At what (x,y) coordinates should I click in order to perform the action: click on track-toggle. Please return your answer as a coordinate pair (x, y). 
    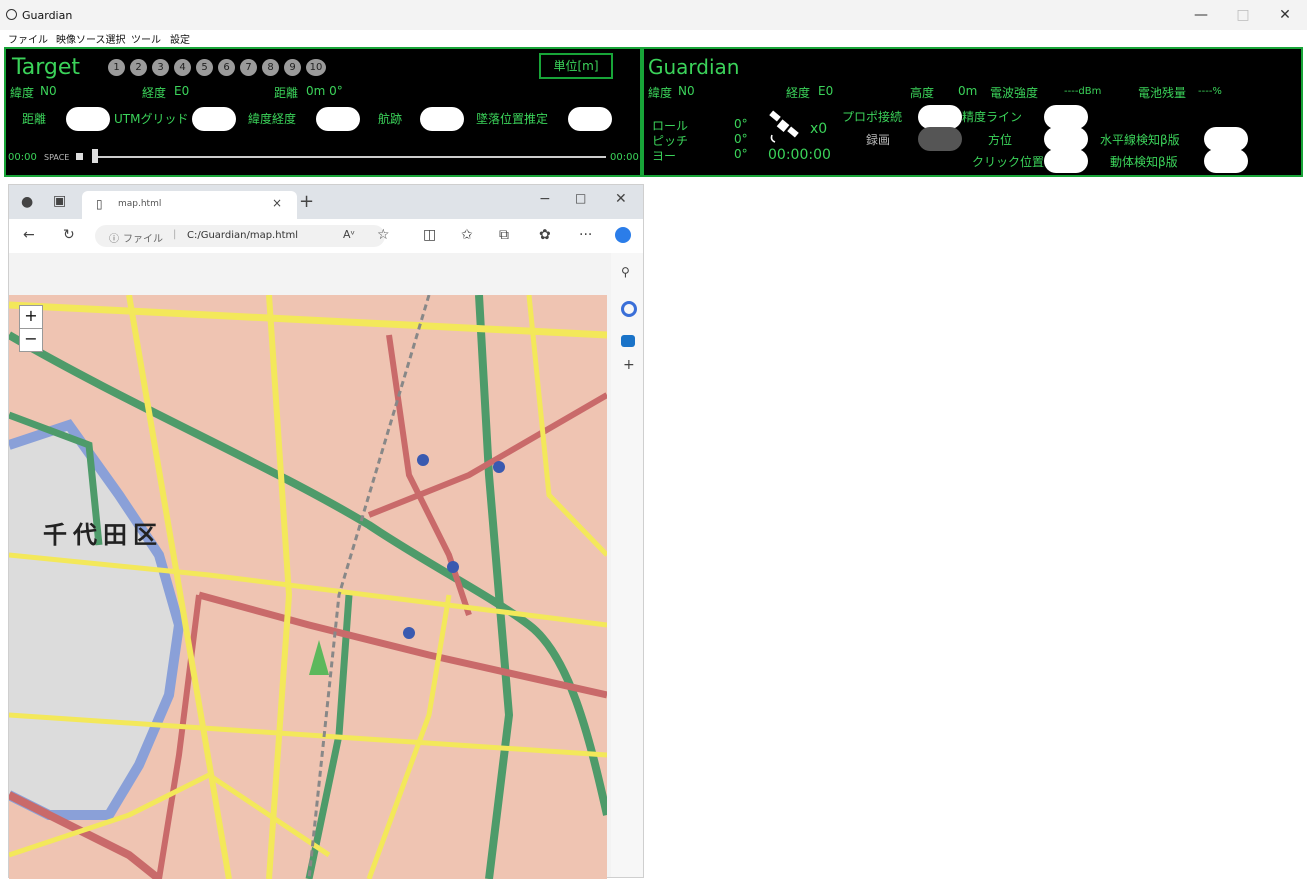
    Looking at the image, I should click on (442, 119).